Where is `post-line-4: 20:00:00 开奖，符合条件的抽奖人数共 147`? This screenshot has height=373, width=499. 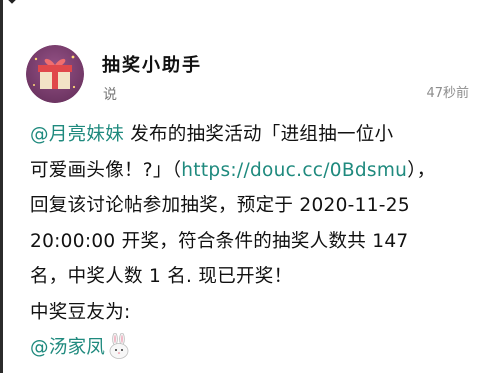 post-line-4: 20:00:00 开奖，符合条件的抽奖人数共 147 is located at coordinates (219, 241).